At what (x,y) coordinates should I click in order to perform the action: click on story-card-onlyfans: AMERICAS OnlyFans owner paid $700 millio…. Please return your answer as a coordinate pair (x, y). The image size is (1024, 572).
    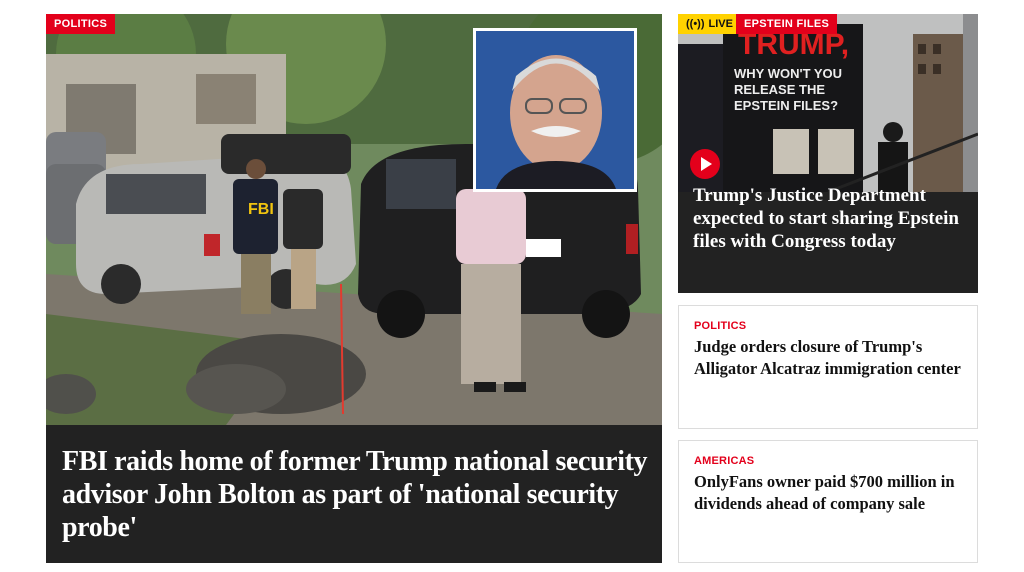
    Looking at the image, I should click on (828, 501).